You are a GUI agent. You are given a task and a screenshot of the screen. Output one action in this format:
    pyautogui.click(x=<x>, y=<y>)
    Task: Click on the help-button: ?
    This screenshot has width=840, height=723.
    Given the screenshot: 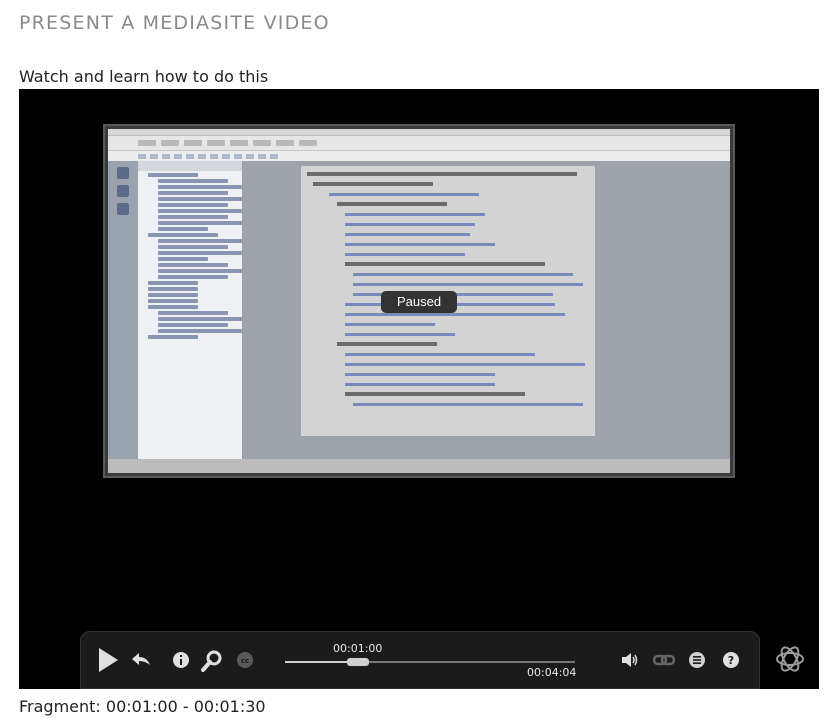 What is the action you would take?
    pyautogui.click(x=731, y=660)
    